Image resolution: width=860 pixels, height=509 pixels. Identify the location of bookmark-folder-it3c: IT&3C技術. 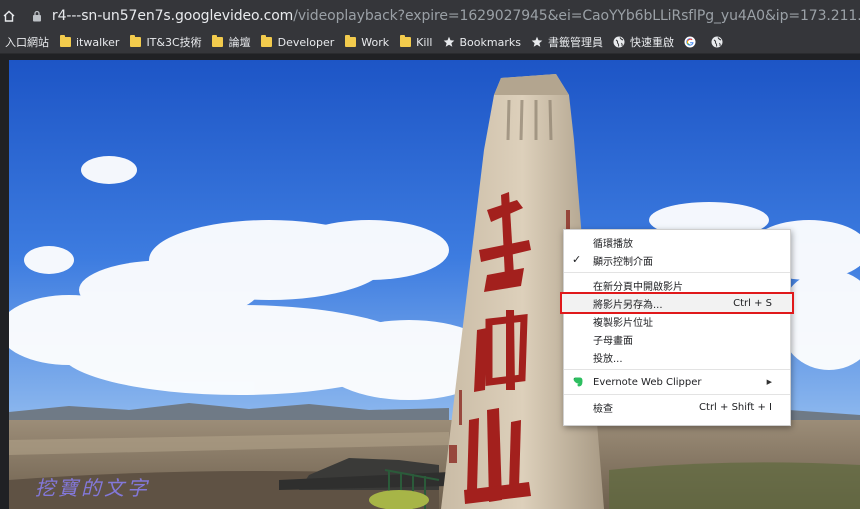
(165, 42).